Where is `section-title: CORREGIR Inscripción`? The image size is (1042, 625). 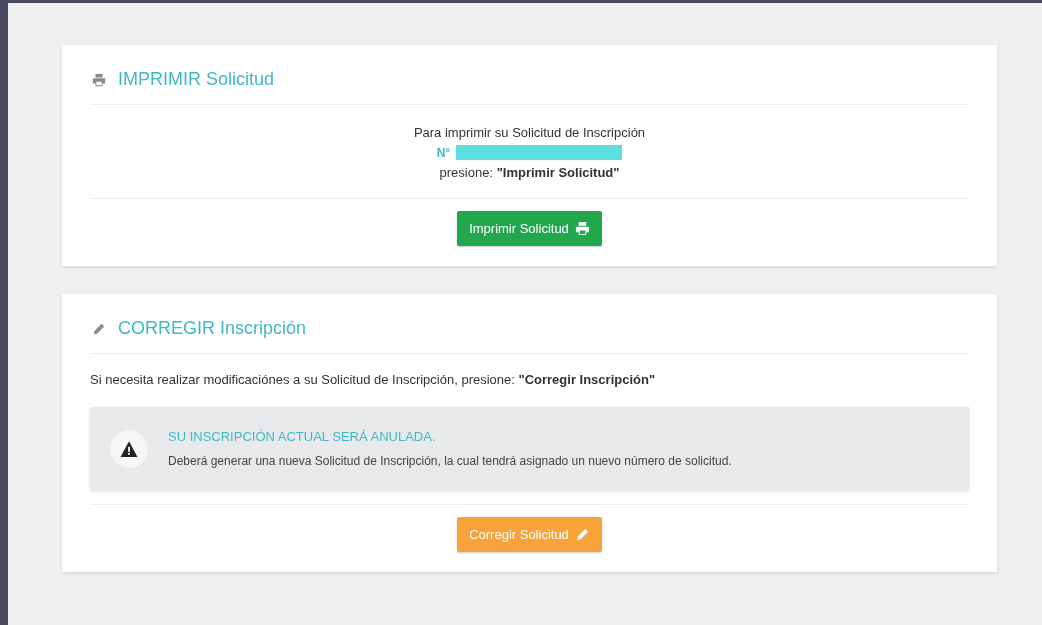
section-title: CORREGIR Inscripción is located at coordinates (212, 328).